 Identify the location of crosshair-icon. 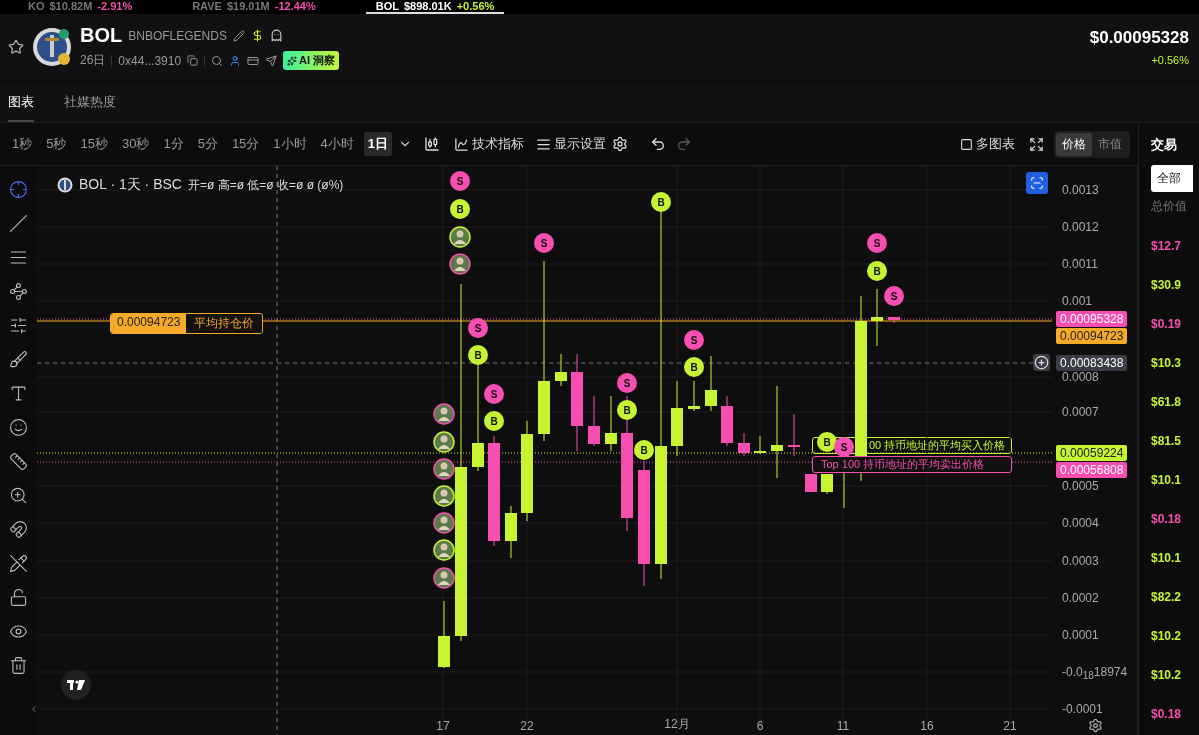
(18, 189).